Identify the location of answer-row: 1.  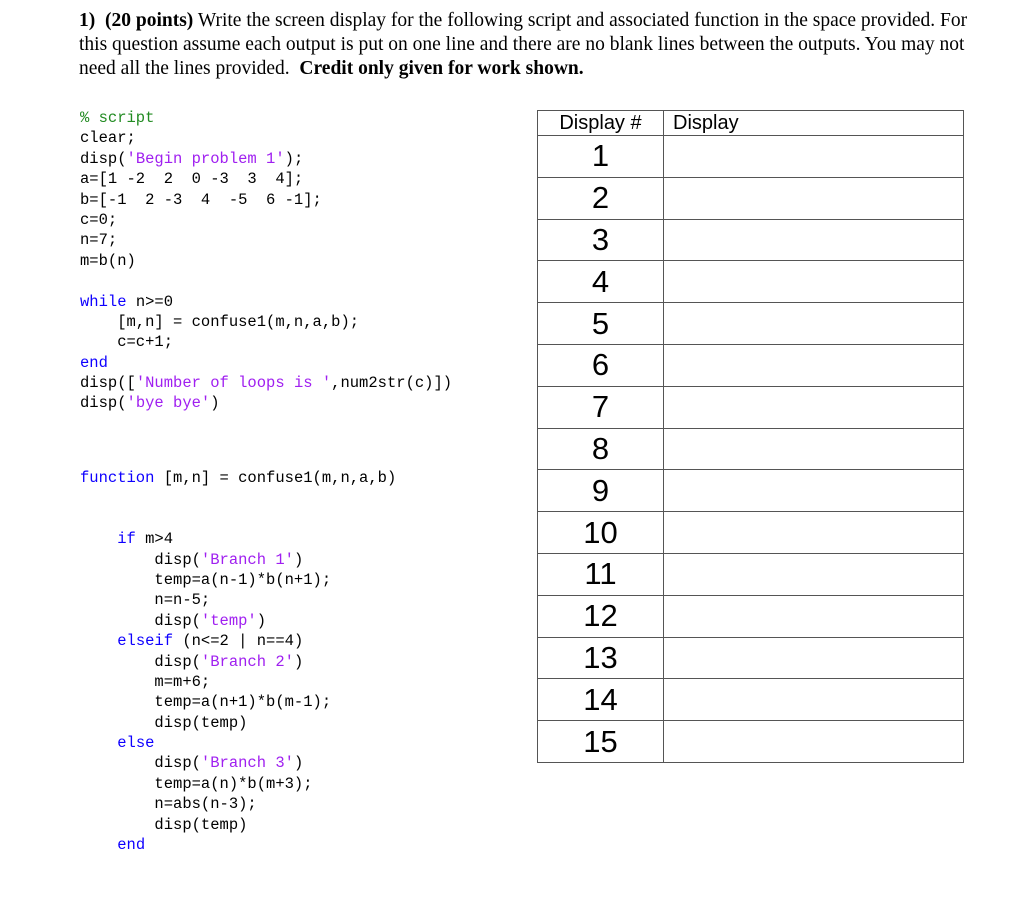
(750, 156).